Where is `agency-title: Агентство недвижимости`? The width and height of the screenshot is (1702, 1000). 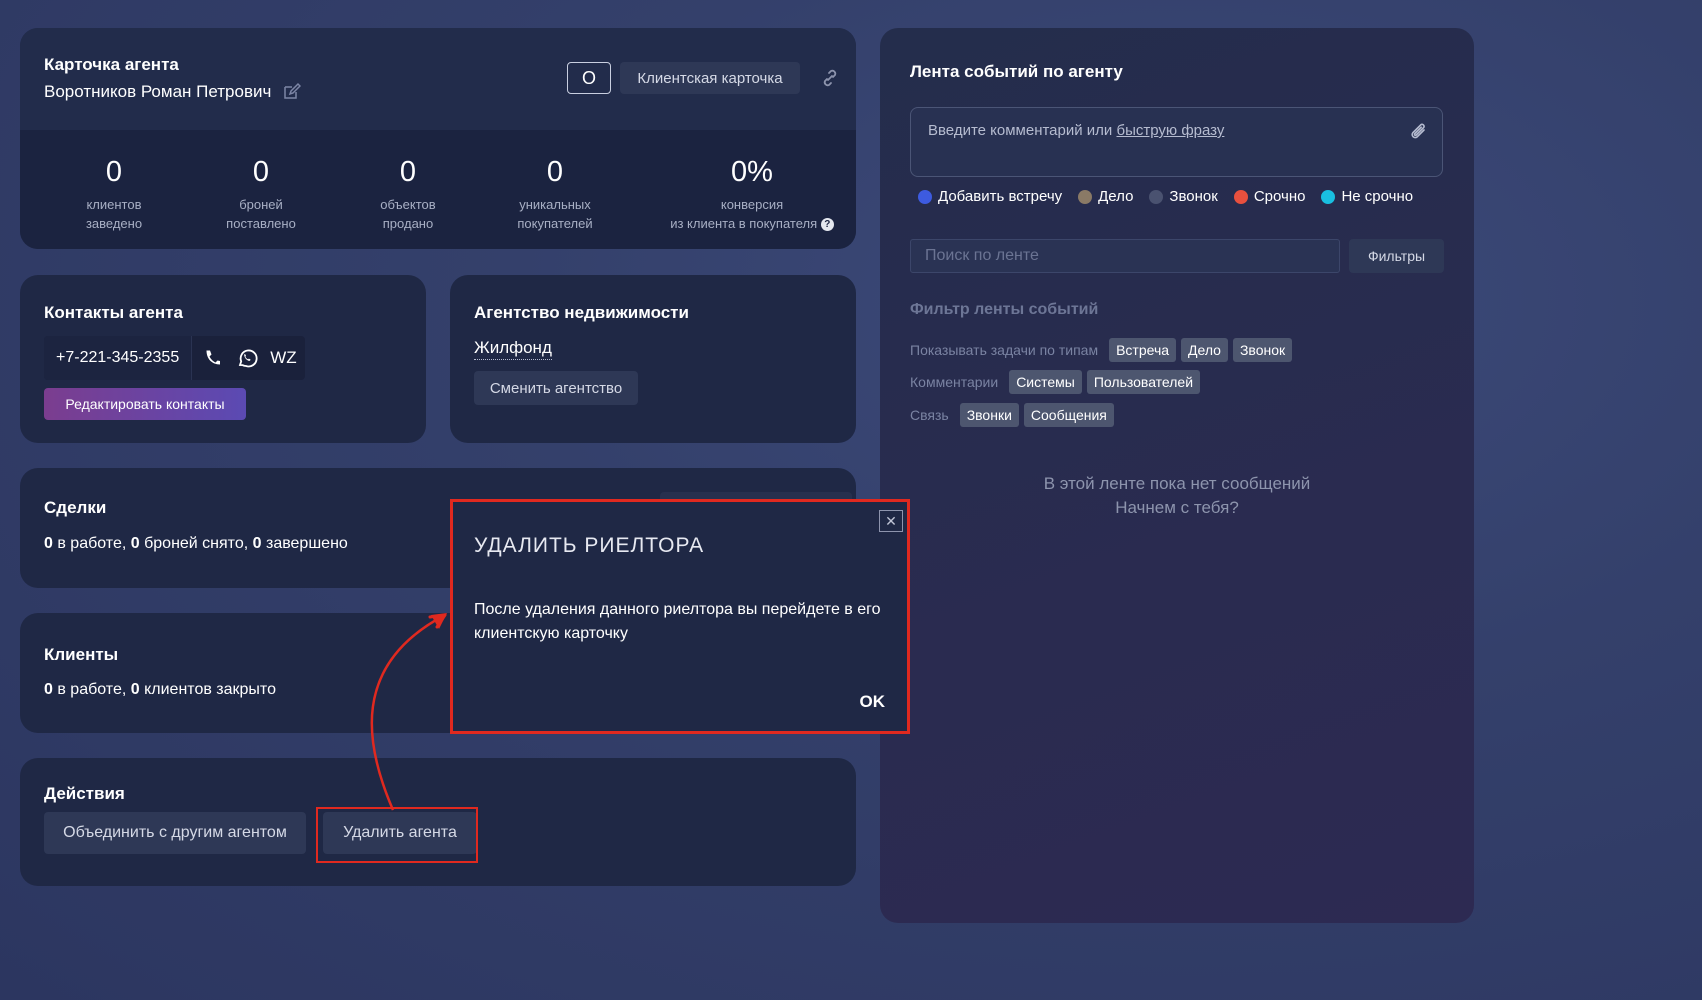 agency-title: Агентство недвижимости is located at coordinates (581, 312).